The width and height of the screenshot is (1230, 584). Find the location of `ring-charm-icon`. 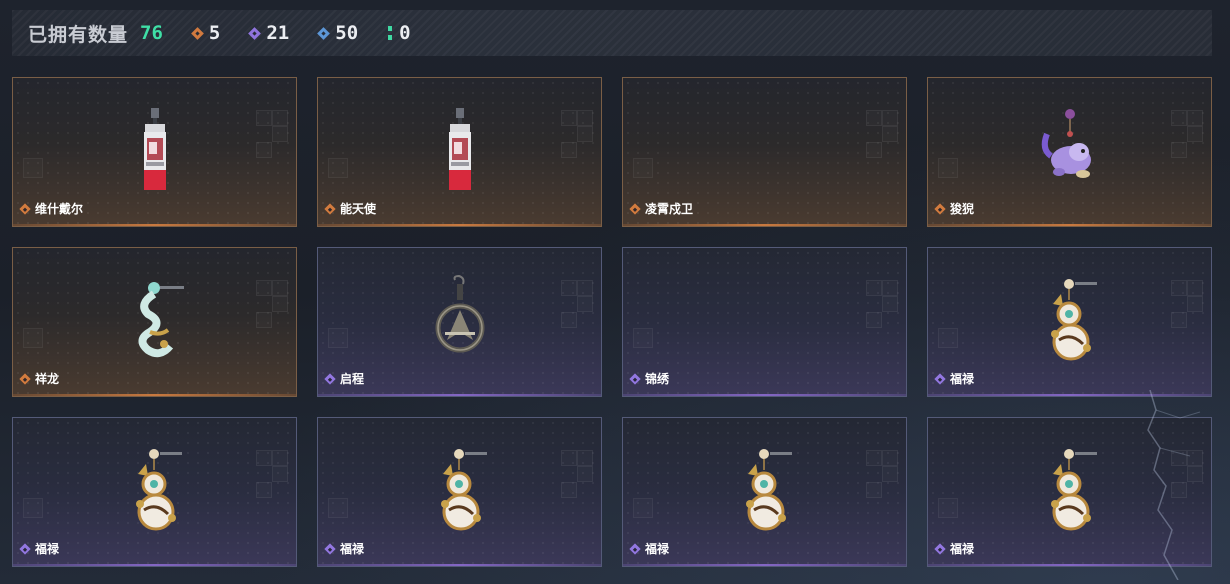

ring-charm-icon is located at coordinates (459, 313).